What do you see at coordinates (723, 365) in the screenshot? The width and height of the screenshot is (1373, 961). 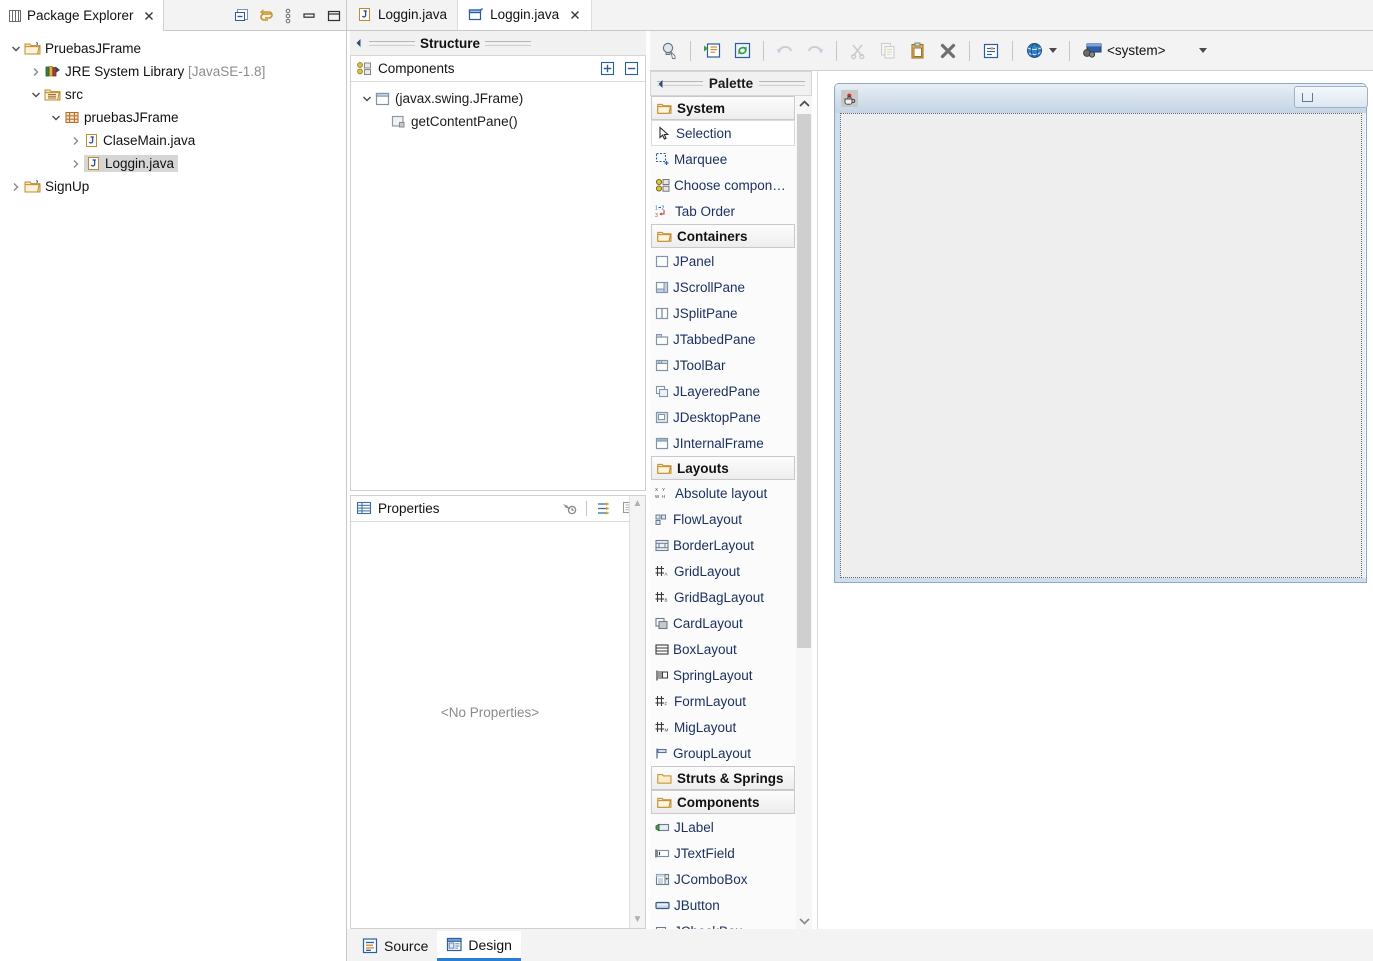 I see `palette-item-jtoolbar: JToolBar` at bounding box center [723, 365].